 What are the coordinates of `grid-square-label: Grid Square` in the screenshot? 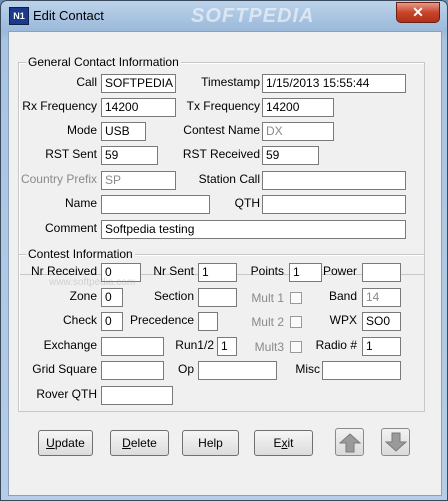 It's located at (64, 369).